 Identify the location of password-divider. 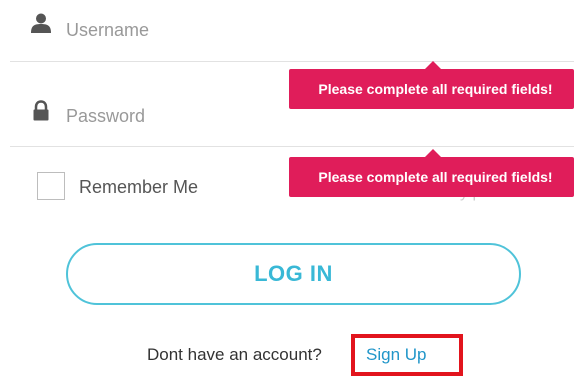
(292, 146).